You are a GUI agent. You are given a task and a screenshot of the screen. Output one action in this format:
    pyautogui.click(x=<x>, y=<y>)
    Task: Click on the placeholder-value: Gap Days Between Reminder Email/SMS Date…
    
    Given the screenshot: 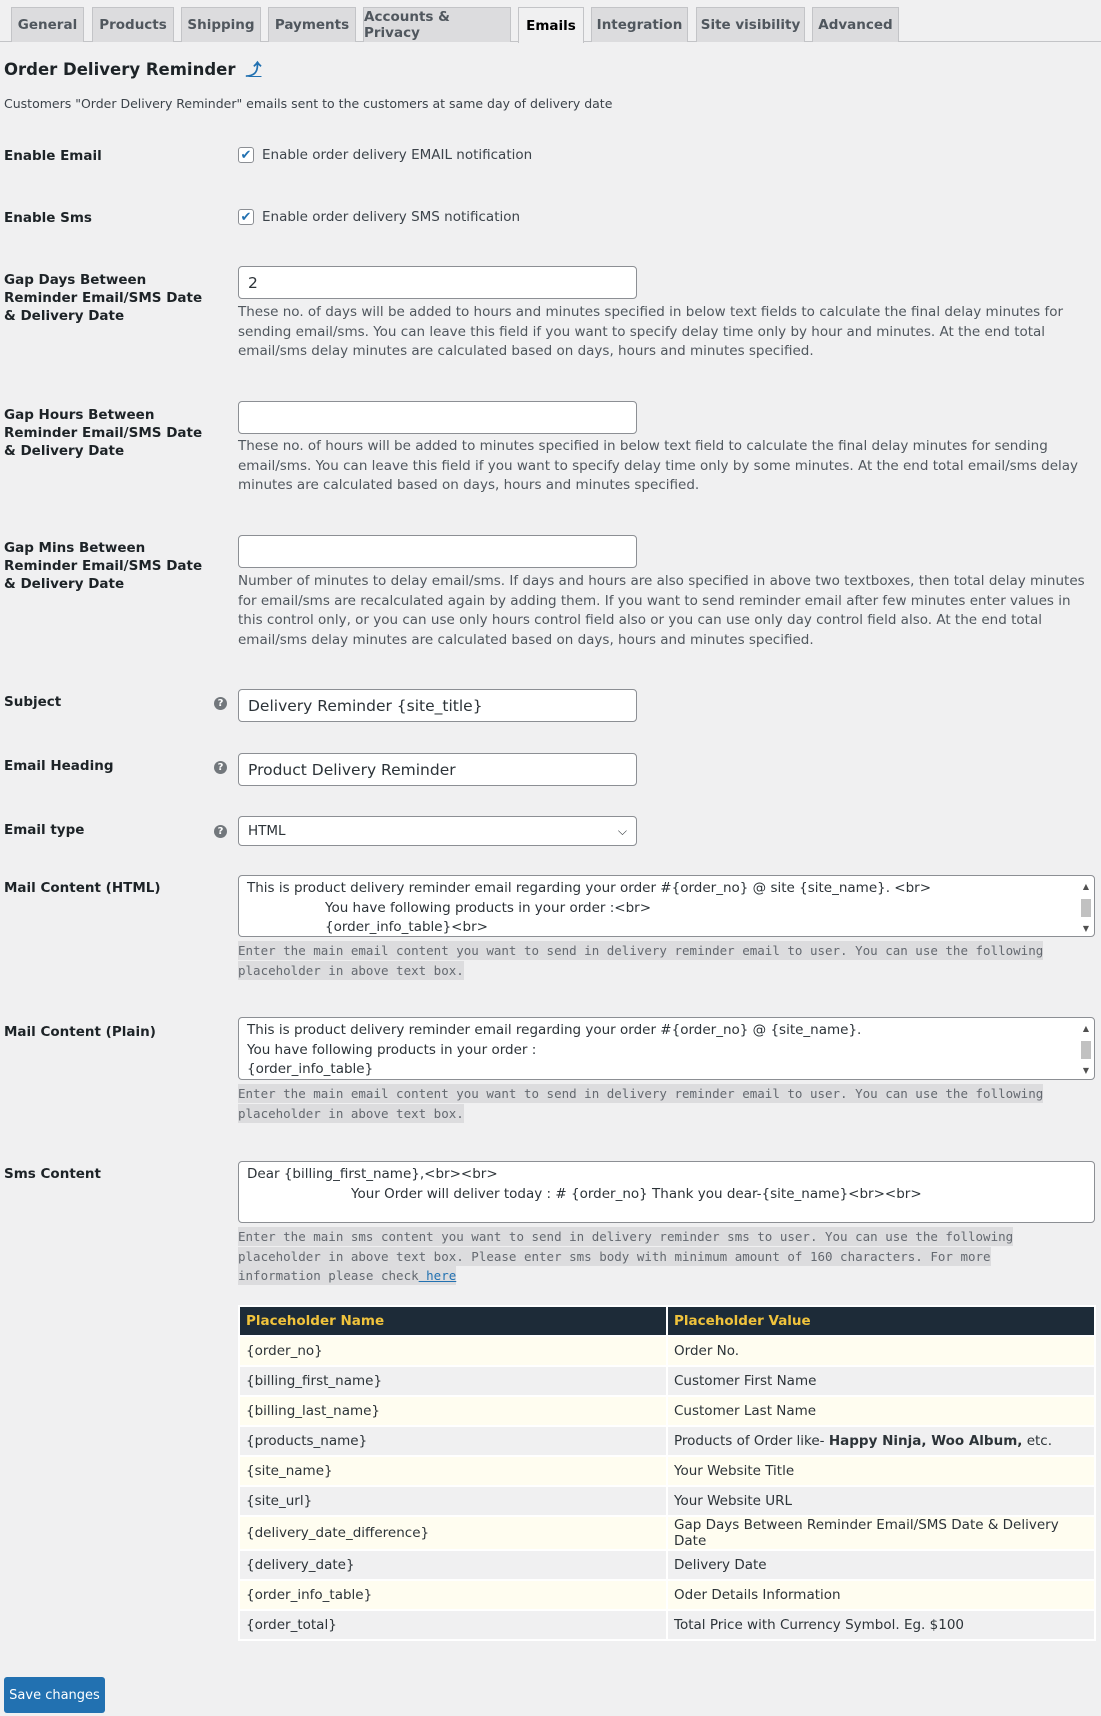 What is the action you would take?
    pyautogui.click(x=881, y=1533)
    